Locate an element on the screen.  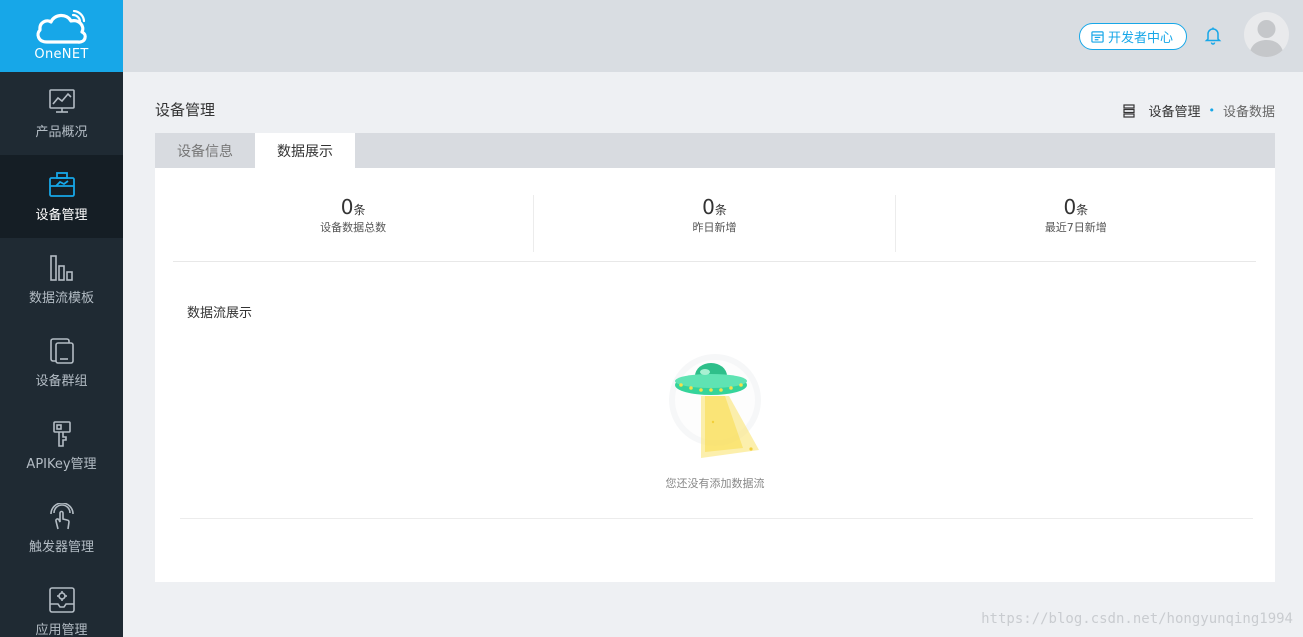
tab-data-display: 数据展示 is located at coordinates (305, 150).